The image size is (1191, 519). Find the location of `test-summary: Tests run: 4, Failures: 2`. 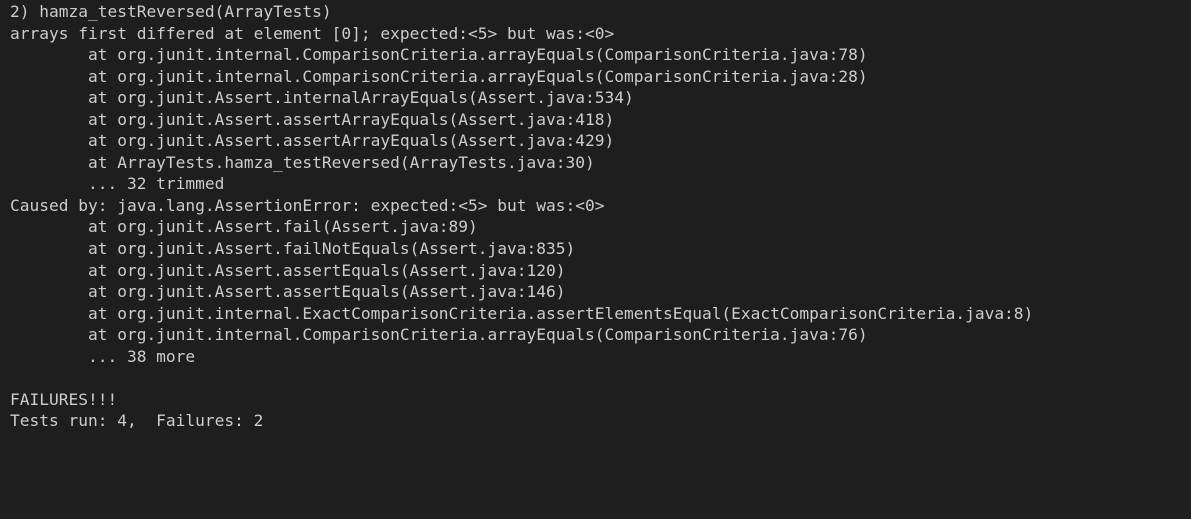

test-summary: Tests run: 4, Failures: 2 is located at coordinates (137, 421).